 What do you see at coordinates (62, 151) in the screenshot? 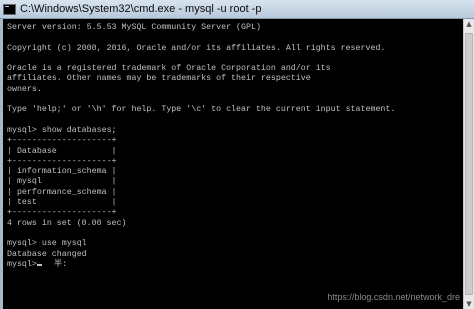
I see `console-line: | Database |` at bounding box center [62, 151].